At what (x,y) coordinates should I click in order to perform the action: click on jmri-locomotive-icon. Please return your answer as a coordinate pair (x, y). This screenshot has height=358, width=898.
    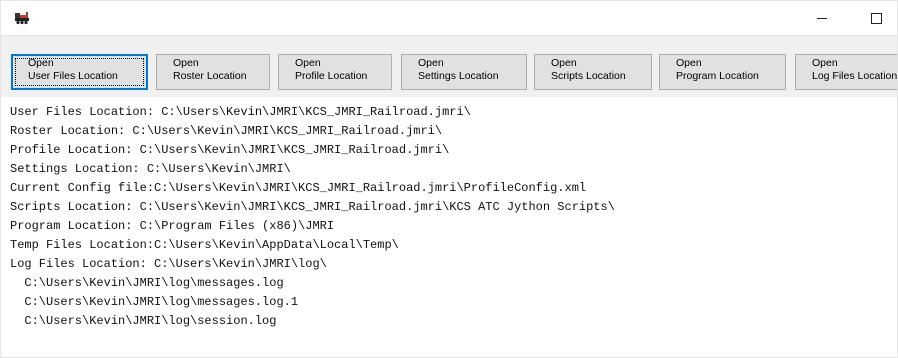
    Looking at the image, I should click on (22, 18).